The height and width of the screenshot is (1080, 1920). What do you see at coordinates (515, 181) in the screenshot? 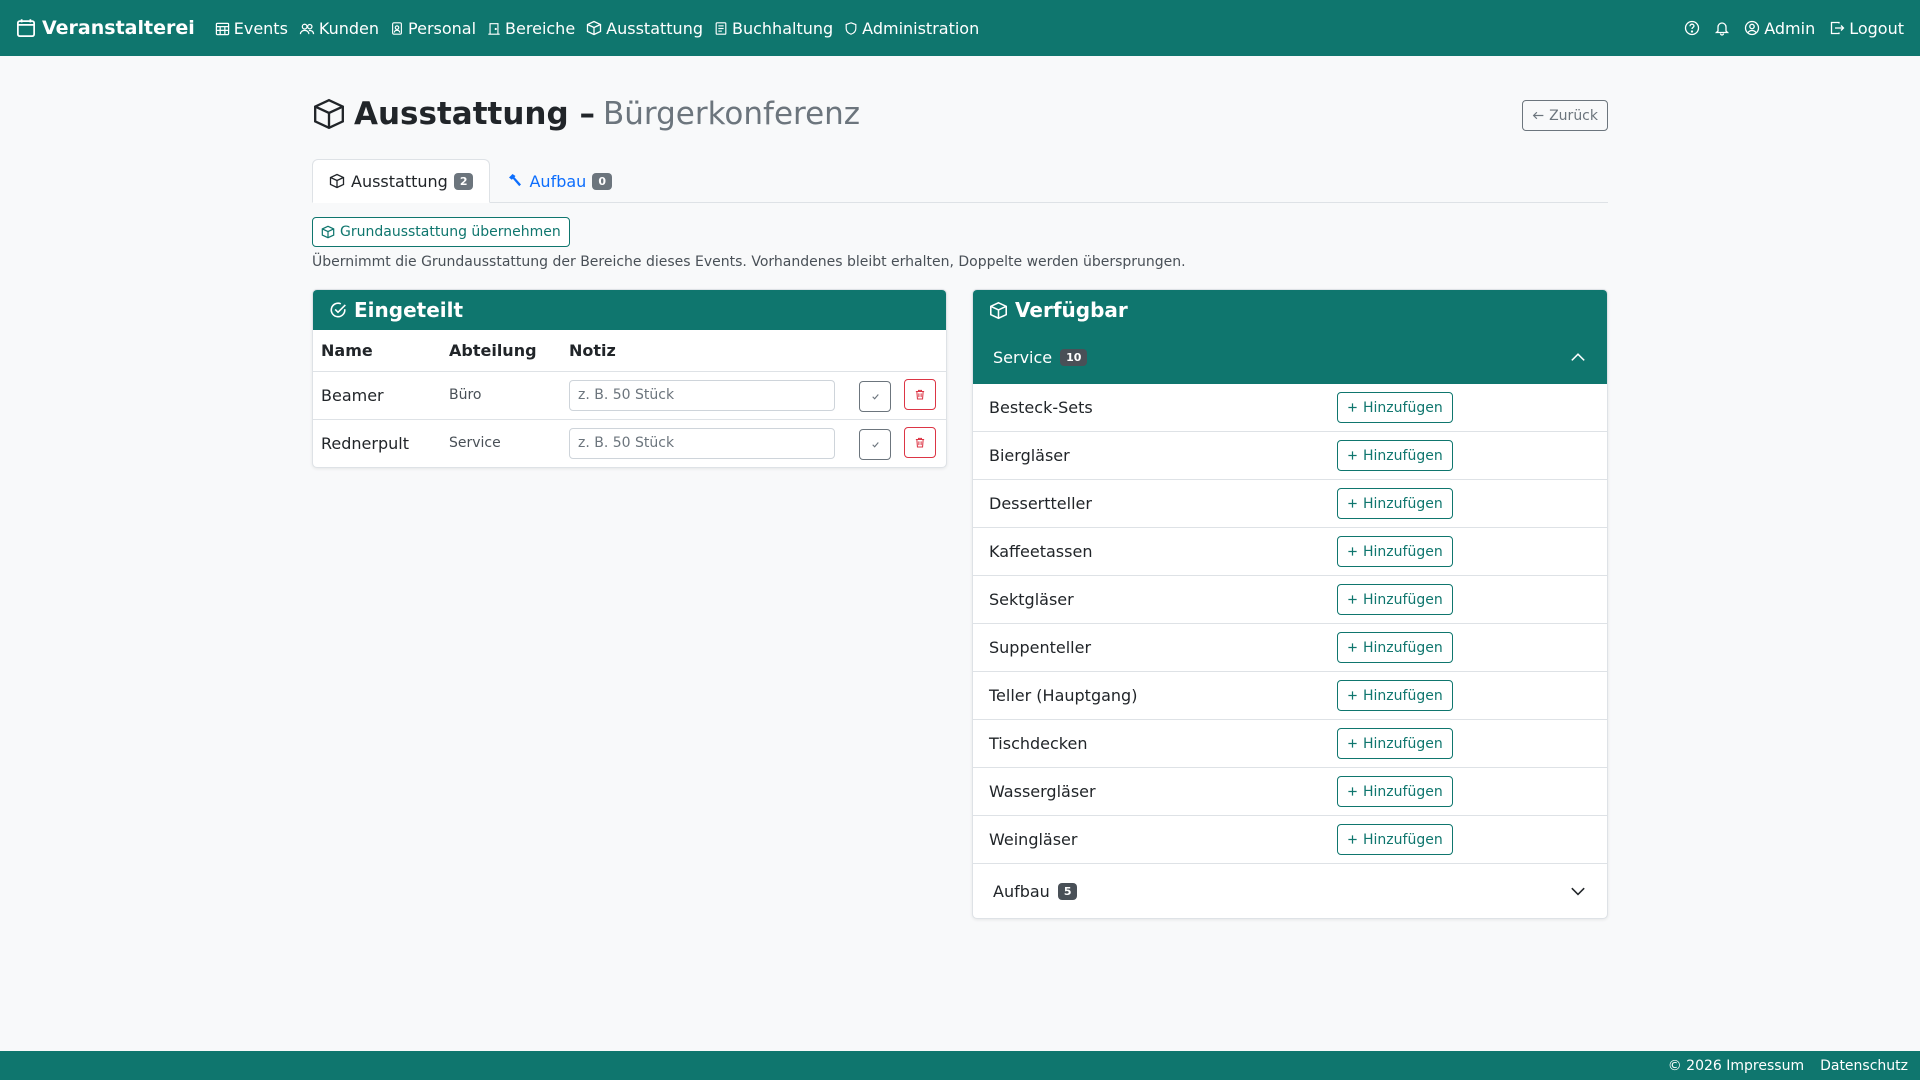
I see `hammer-icon` at bounding box center [515, 181].